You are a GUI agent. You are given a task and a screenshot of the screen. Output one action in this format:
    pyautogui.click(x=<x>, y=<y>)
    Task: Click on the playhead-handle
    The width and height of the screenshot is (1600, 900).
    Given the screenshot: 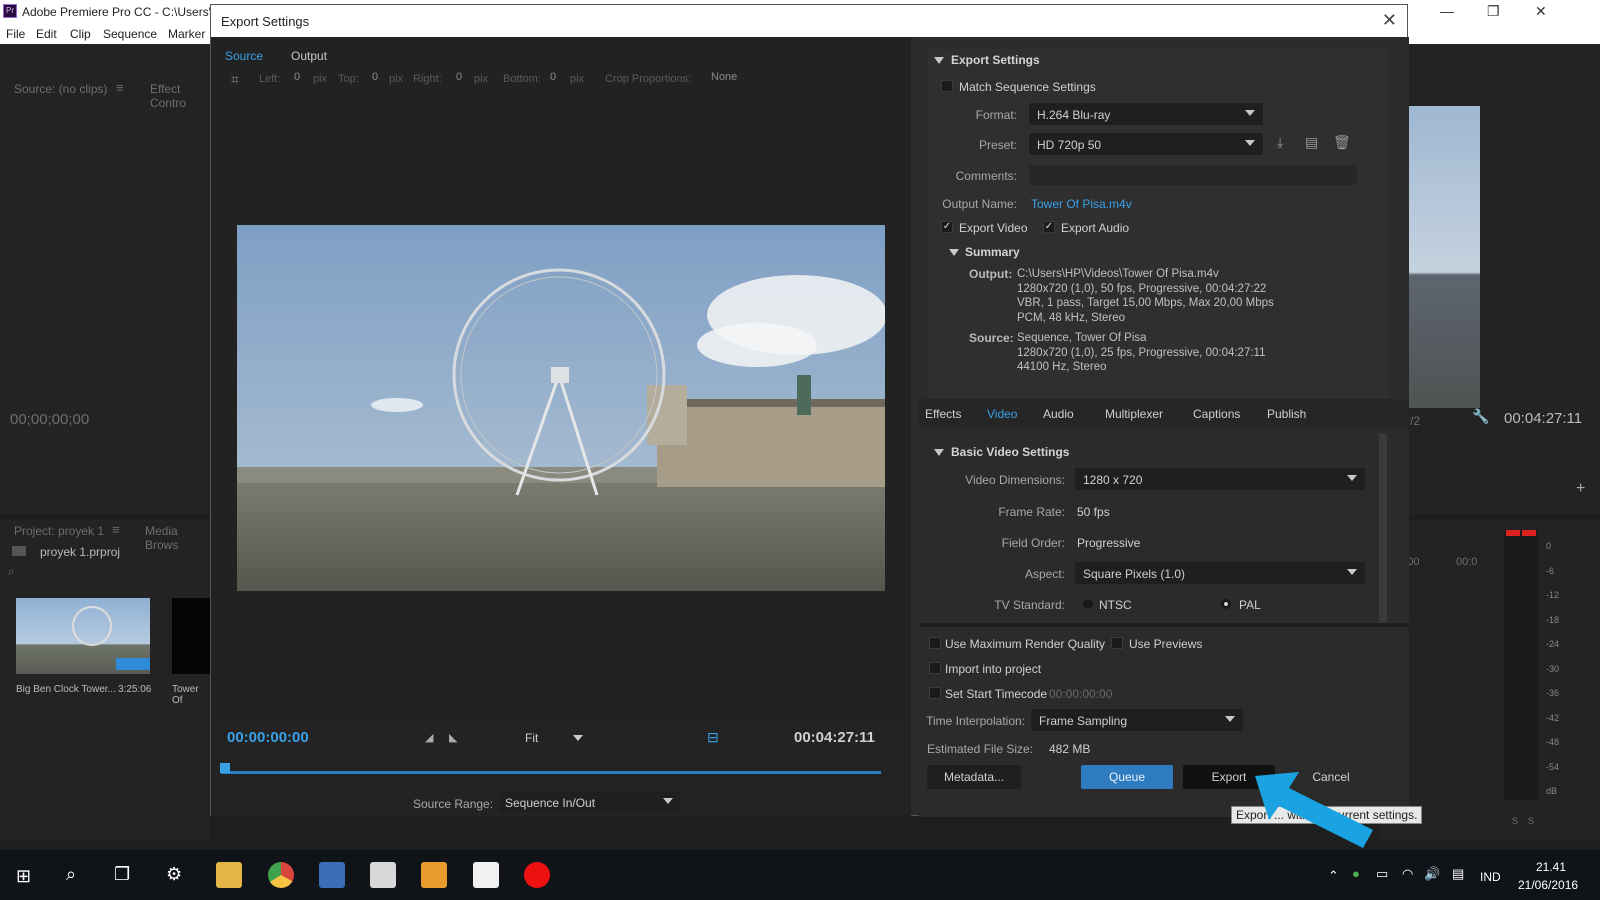 What is the action you would take?
    pyautogui.click(x=225, y=768)
    